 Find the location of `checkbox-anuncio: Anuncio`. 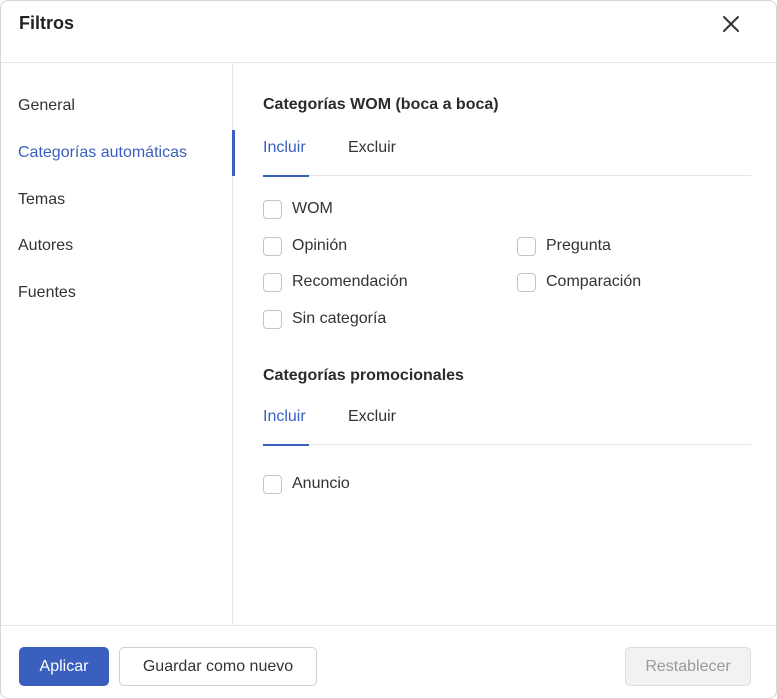

checkbox-anuncio: Anuncio is located at coordinates (306, 484).